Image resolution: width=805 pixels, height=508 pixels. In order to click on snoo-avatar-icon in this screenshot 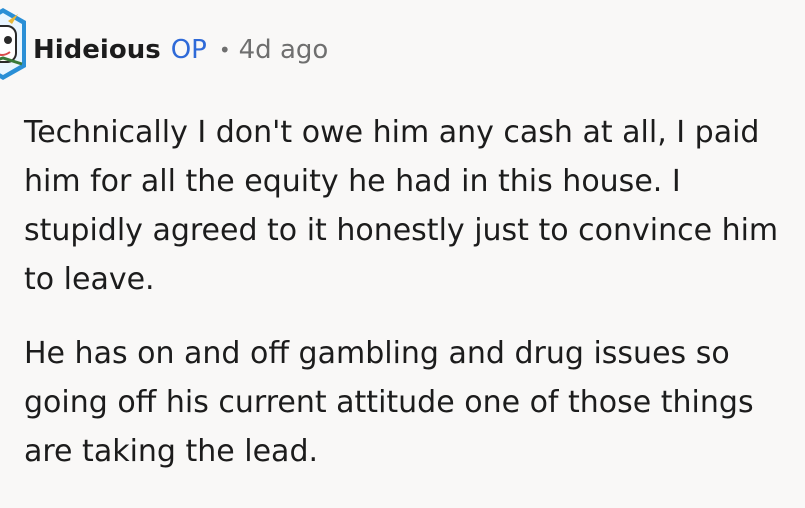, I will do `click(13, 44)`.